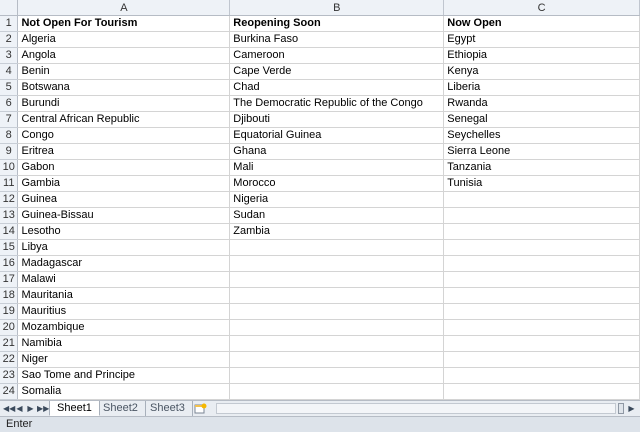  What do you see at coordinates (9, 55) in the screenshot?
I see `row-header: 3` at bounding box center [9, 55].